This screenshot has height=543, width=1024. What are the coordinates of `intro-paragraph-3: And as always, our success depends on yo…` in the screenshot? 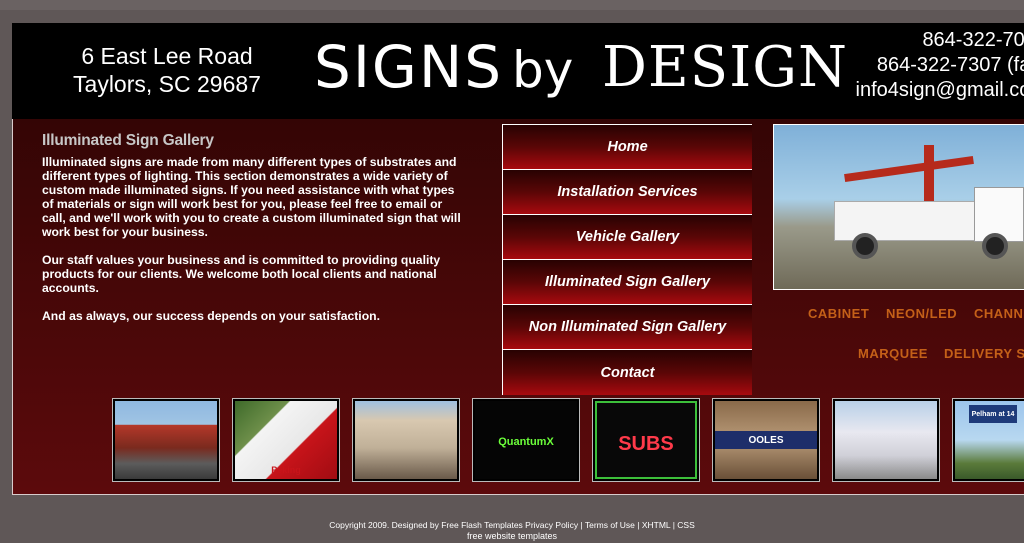 It's located at (211, 316).